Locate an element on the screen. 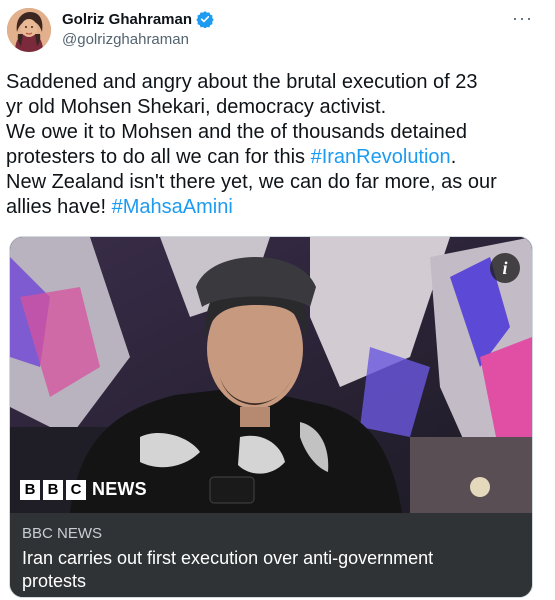 Image resolution: width=555 pixels, height=600 pixels. author-name-row: Golriz Ghahraman is located at coordinates (138, 19).